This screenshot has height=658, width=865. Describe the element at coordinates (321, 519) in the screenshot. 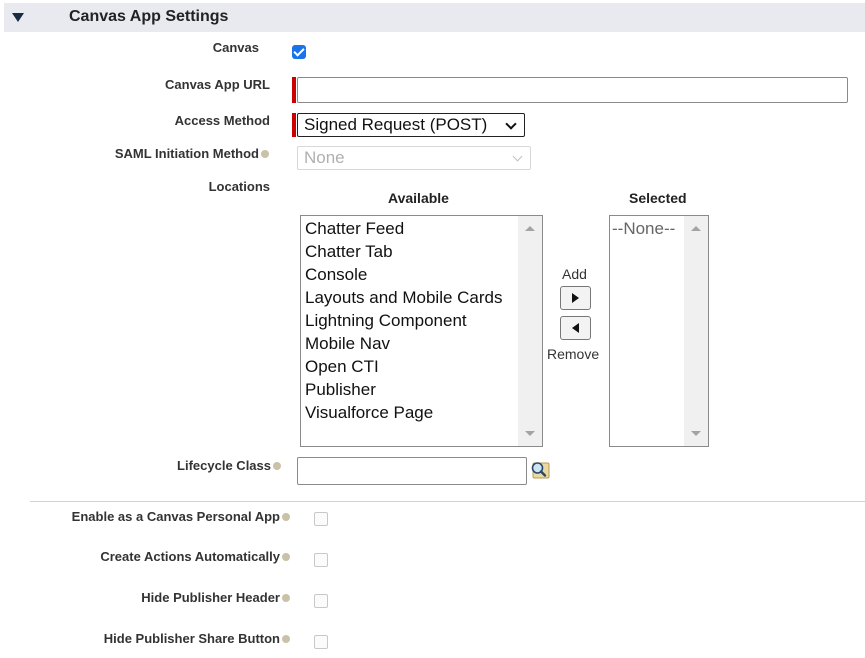

I see `personal-app-checkbox` at that location.